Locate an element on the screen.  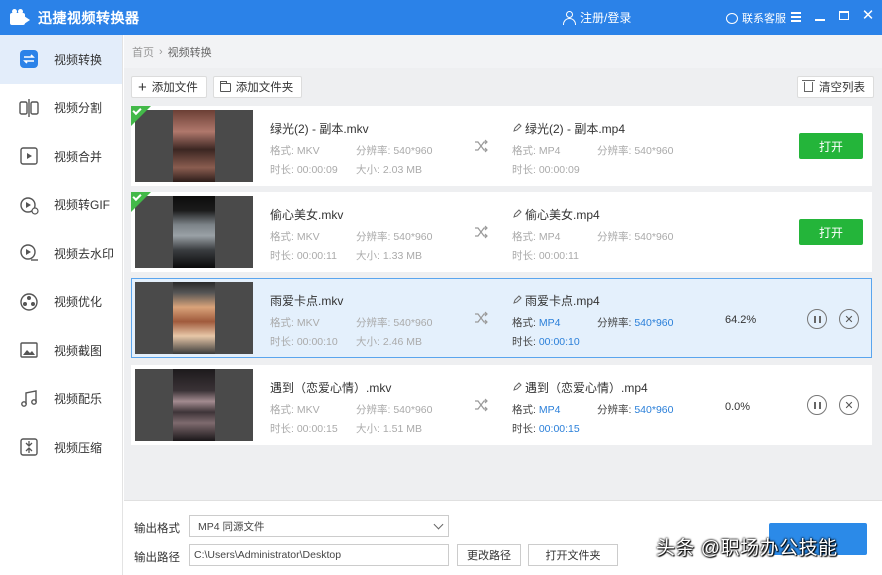
progress-percent: 64.2% is located at coordinates (741, 320).